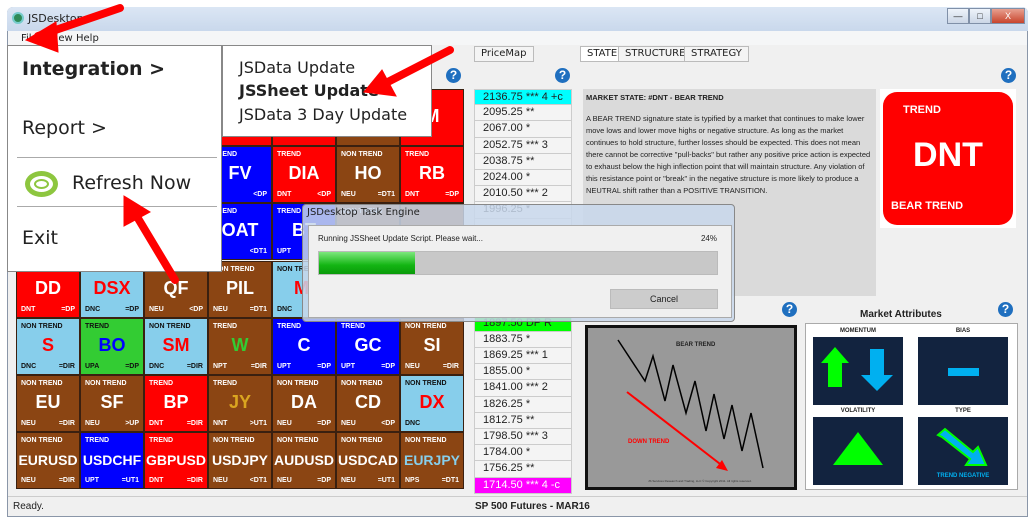 The height and width of the screenshot is (519, 1030). Describe the element at coordinates (155, 247) in the screenshot. I see `annotation-arrow-refresh` at that location.